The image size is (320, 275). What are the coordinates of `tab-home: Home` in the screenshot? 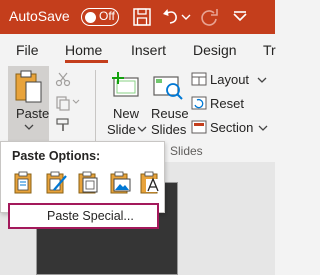 It's located at (83, 50).